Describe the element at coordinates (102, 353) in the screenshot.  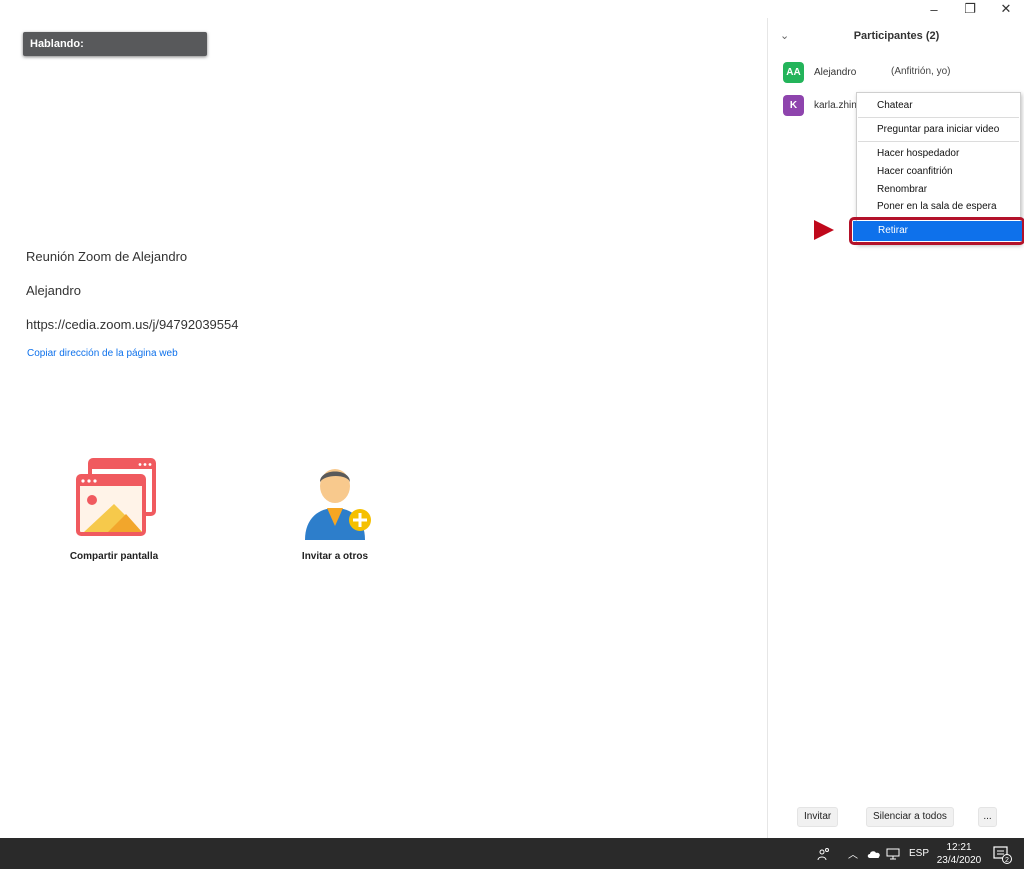
I see `copy-url-link: Copiar dirección de la página web` at that location.